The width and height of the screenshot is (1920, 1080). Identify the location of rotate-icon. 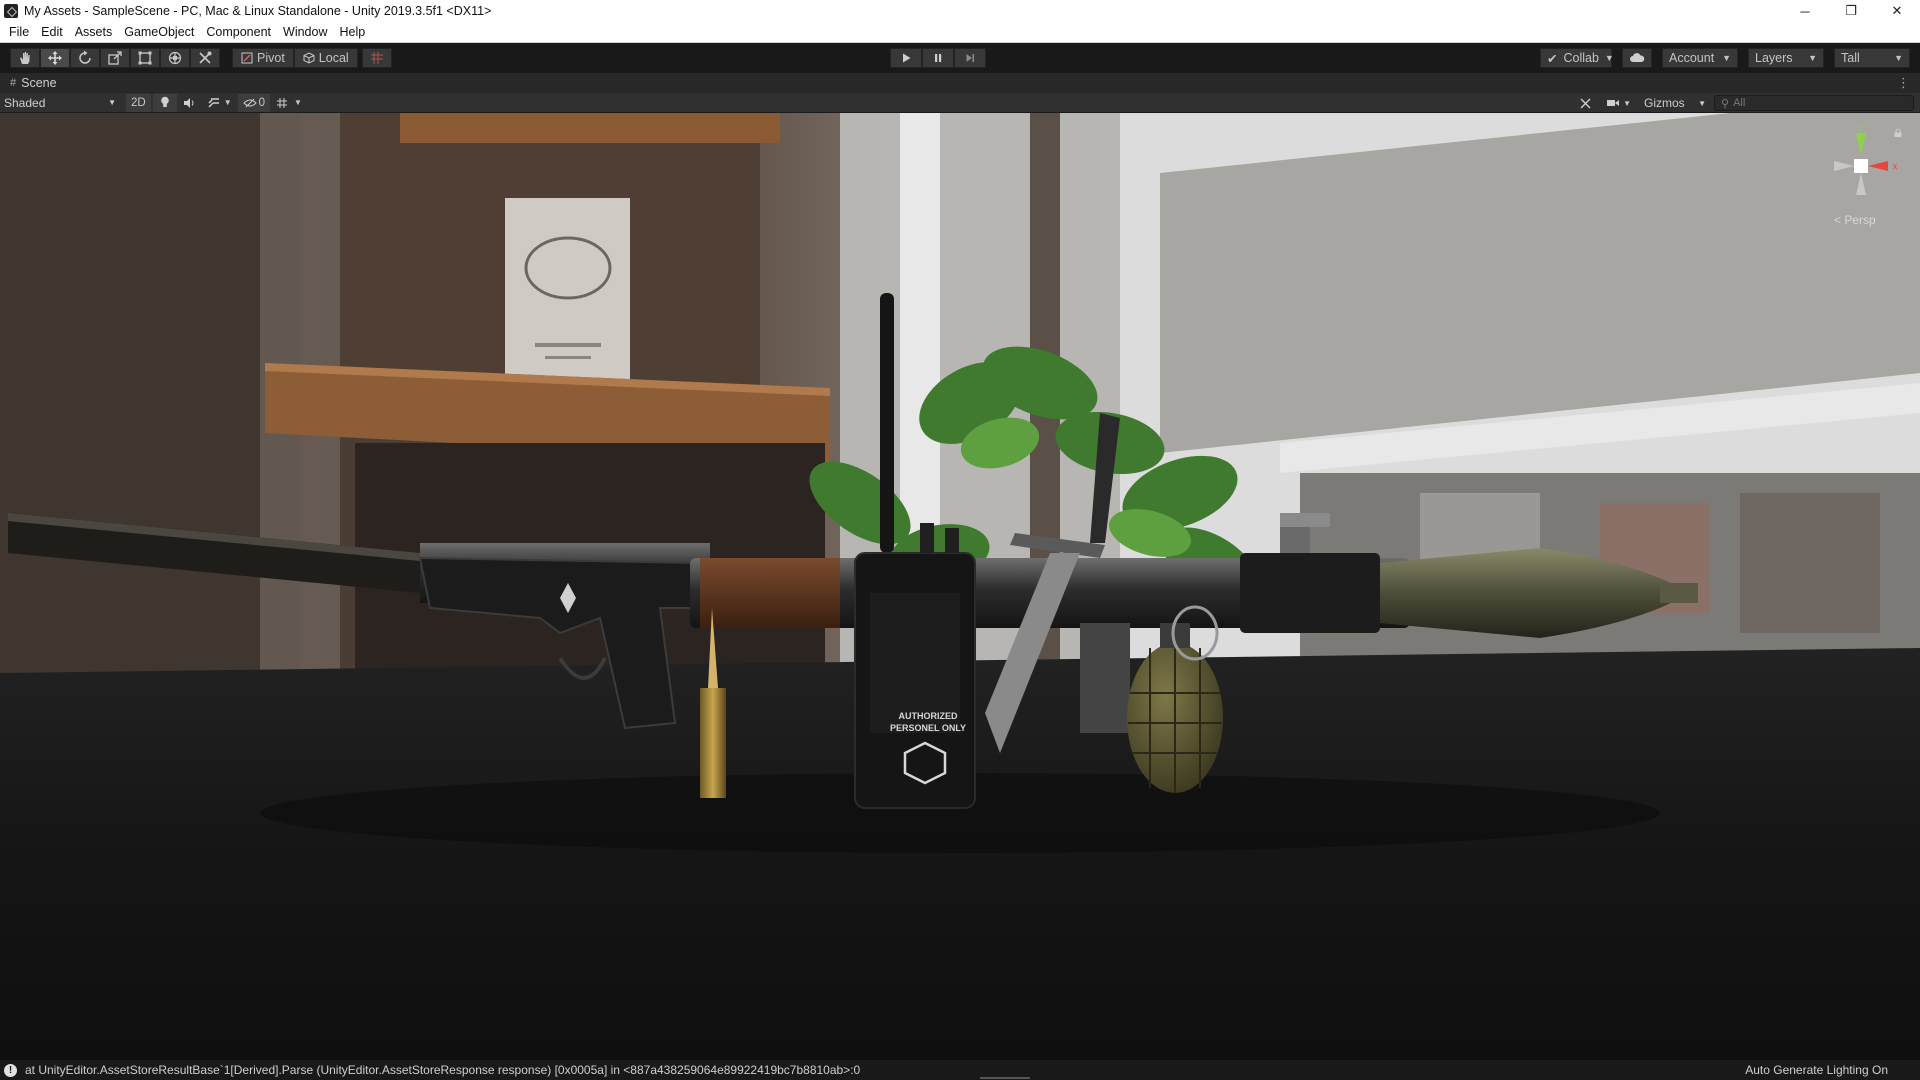
(85, 57).